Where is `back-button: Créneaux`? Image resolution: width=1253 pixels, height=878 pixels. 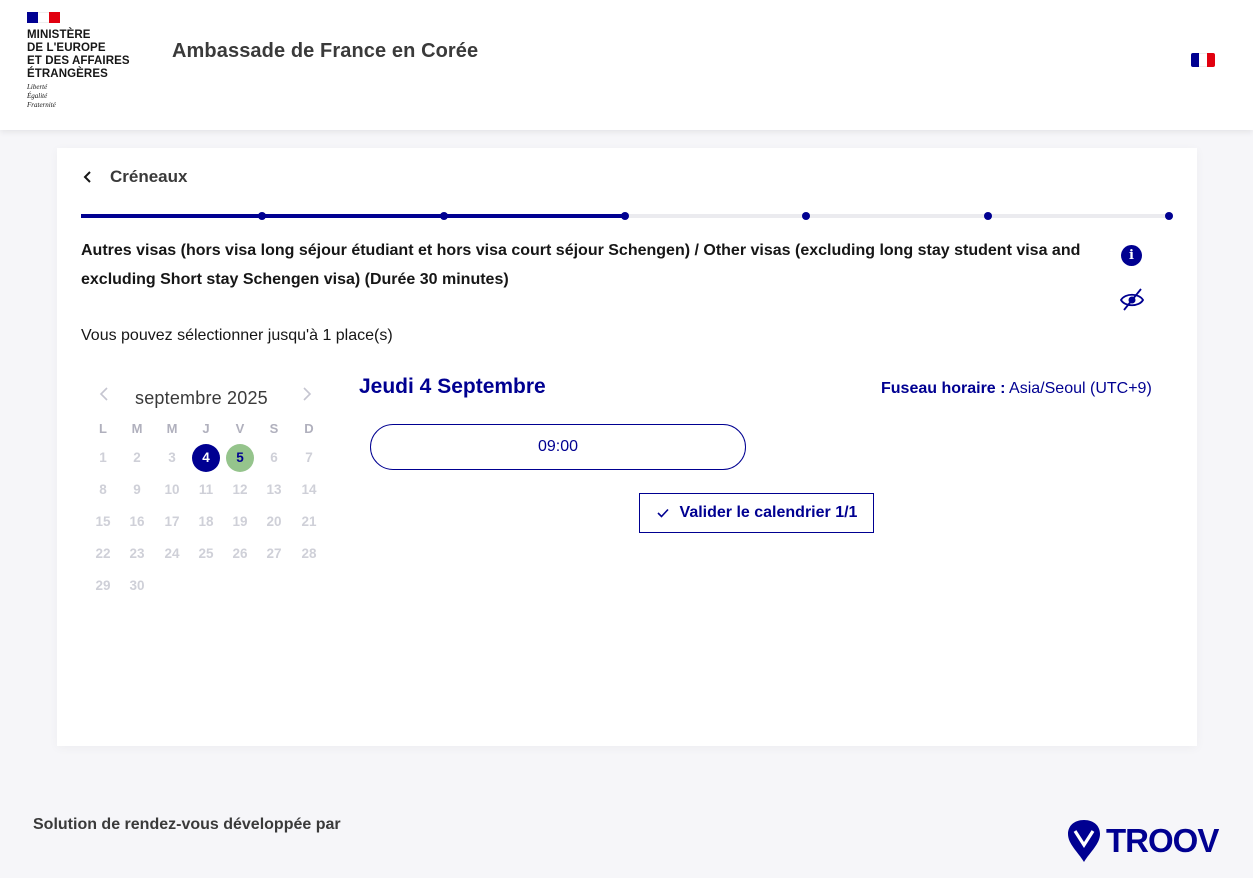 back-button: Créneaux is located at coordinates (134, 177).